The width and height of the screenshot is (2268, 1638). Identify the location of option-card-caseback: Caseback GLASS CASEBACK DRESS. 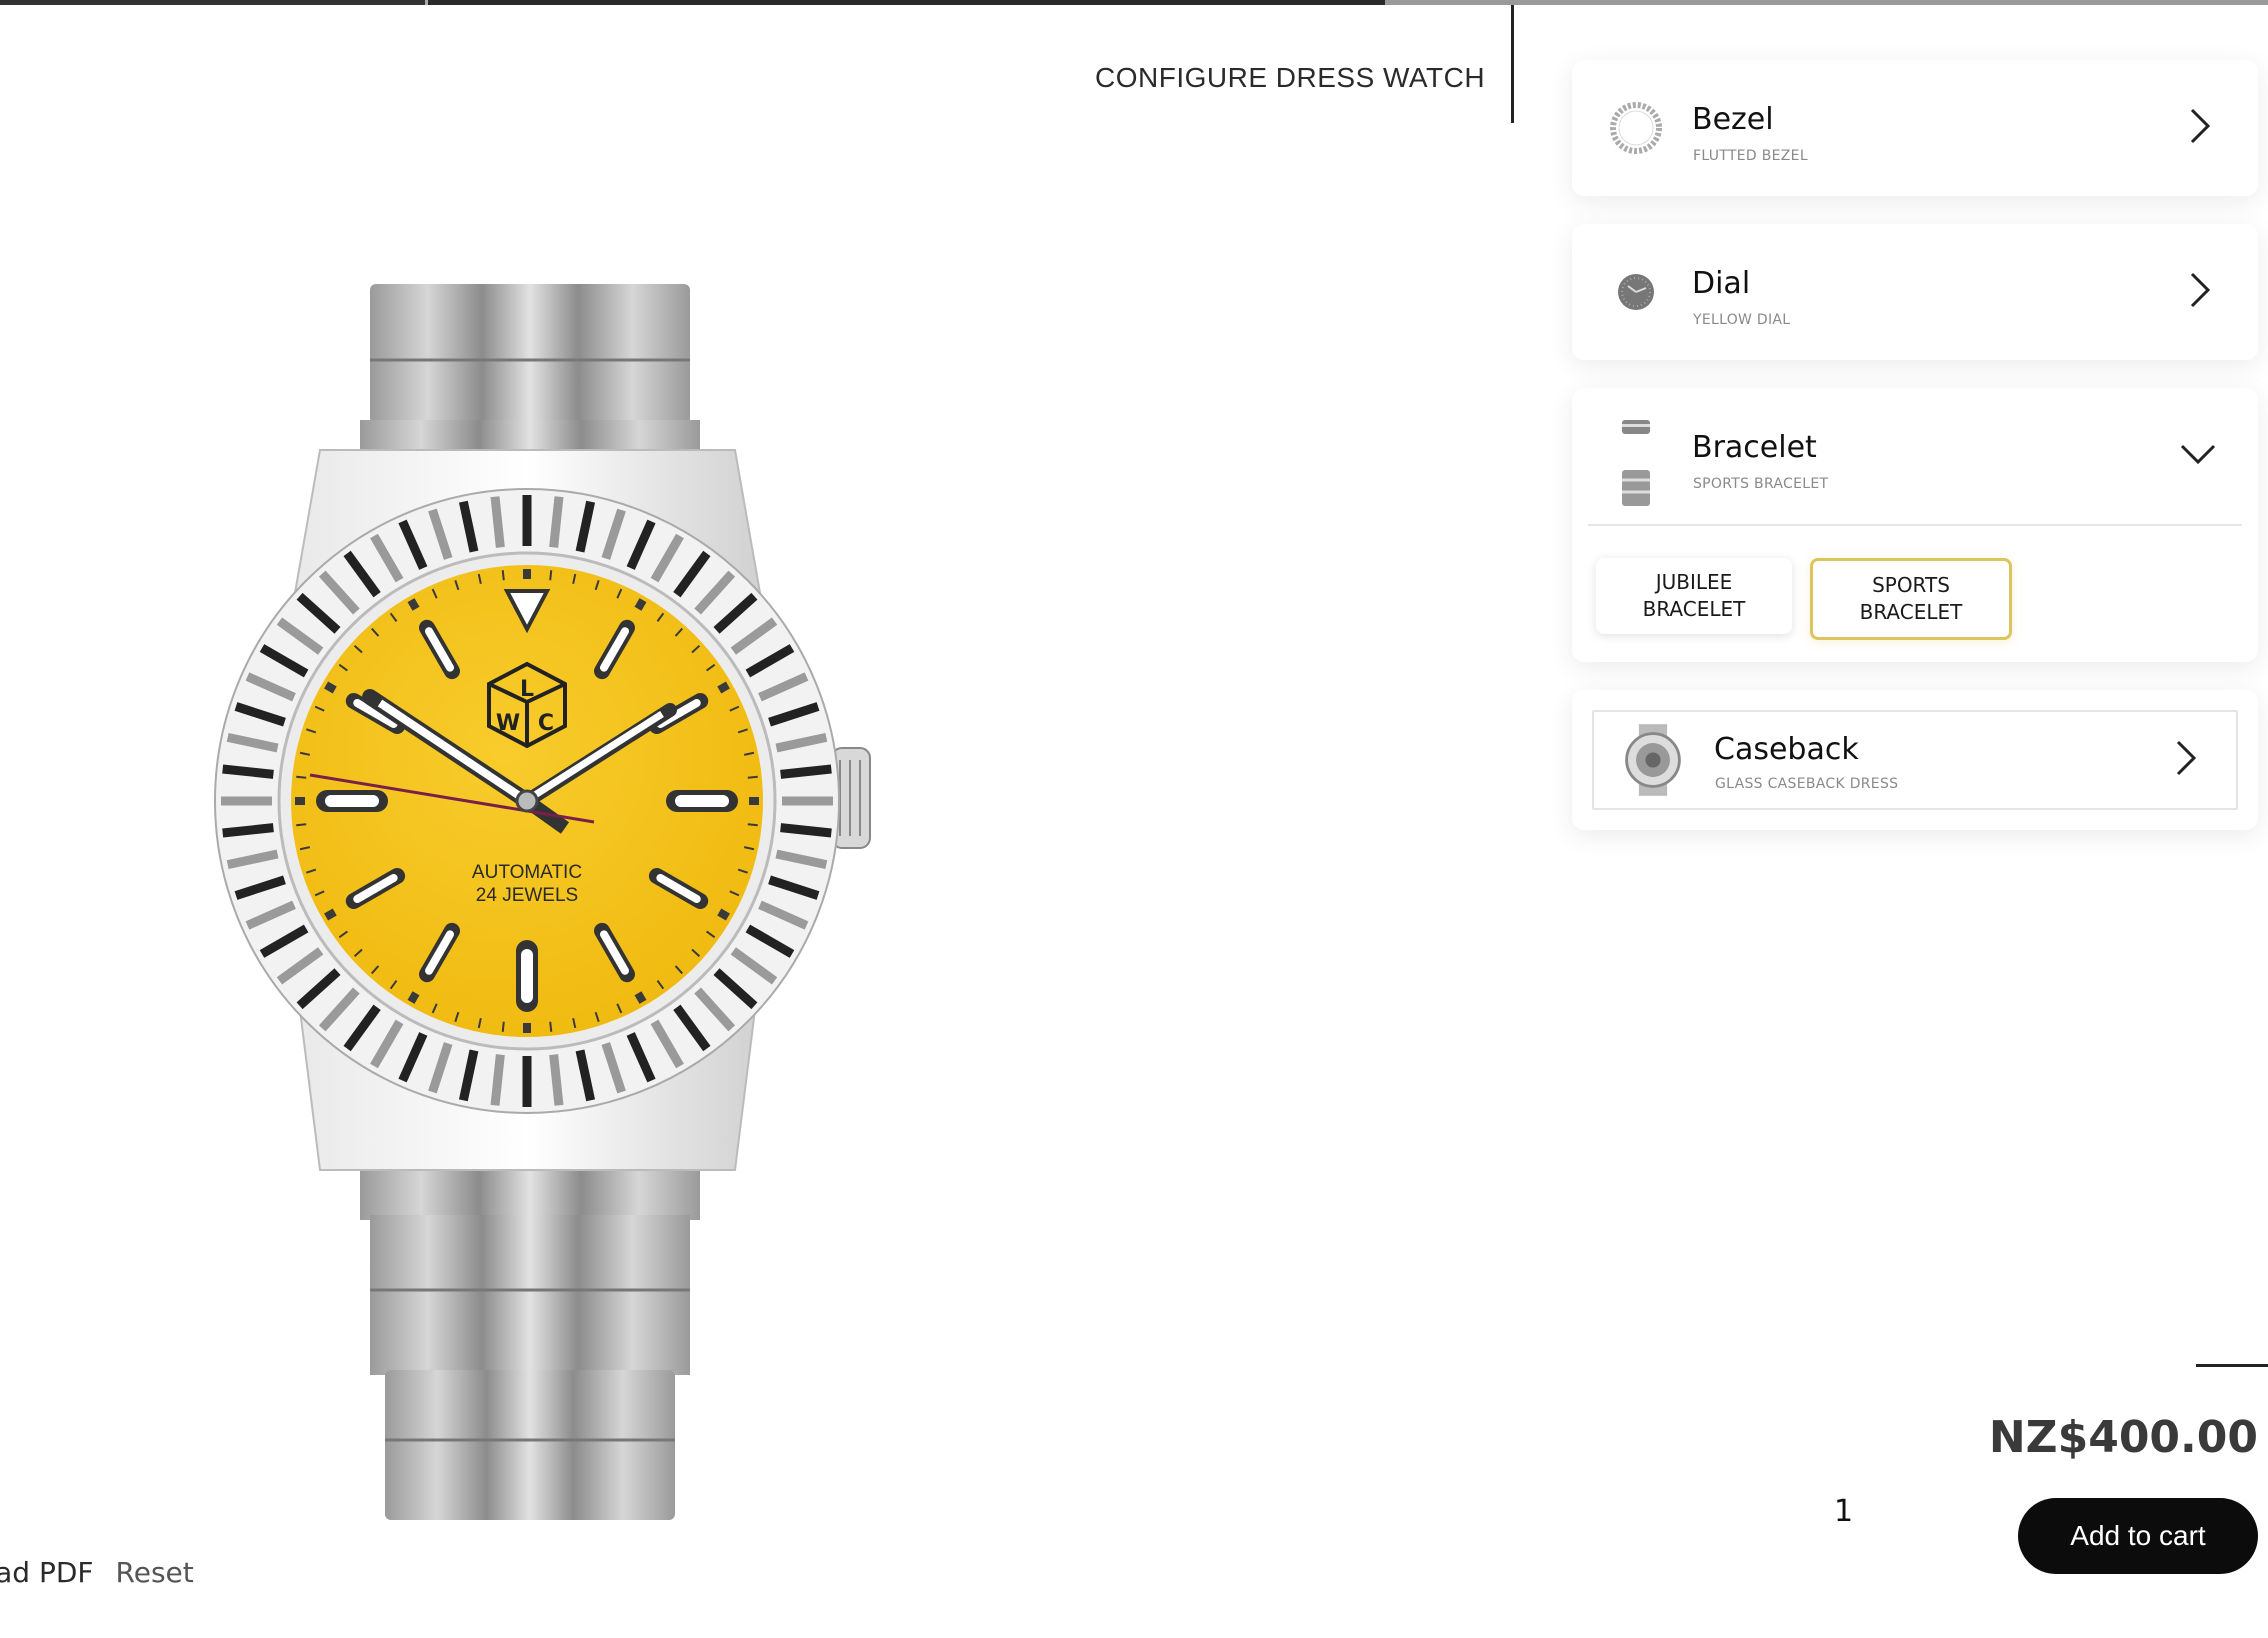
(1915, 760).